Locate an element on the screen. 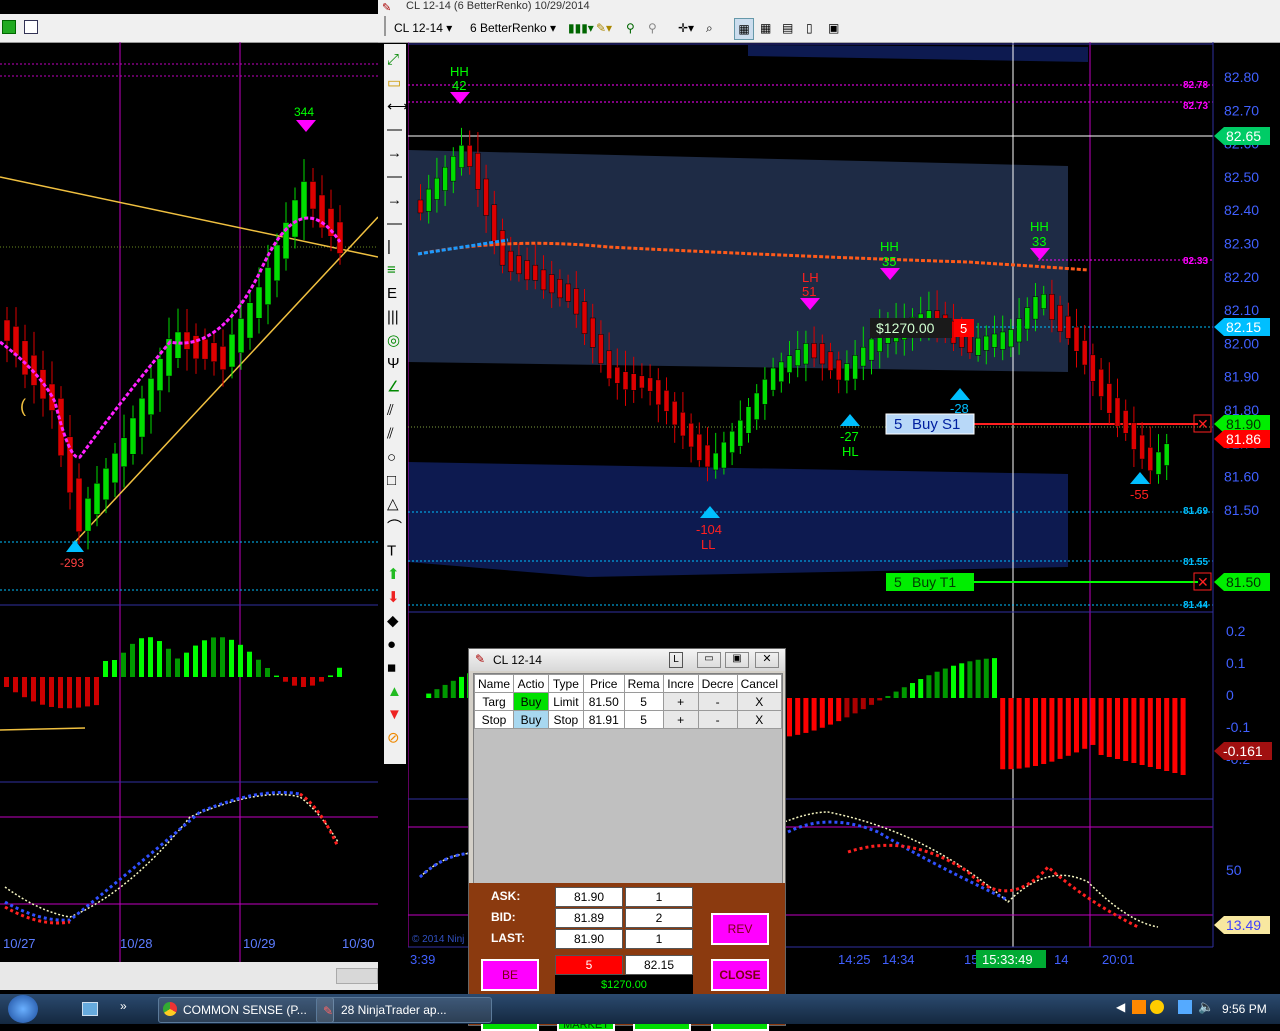 This screenshot has height=1031, width=1280. close-position-button: CLOSE is located at coordinates (740, 975).